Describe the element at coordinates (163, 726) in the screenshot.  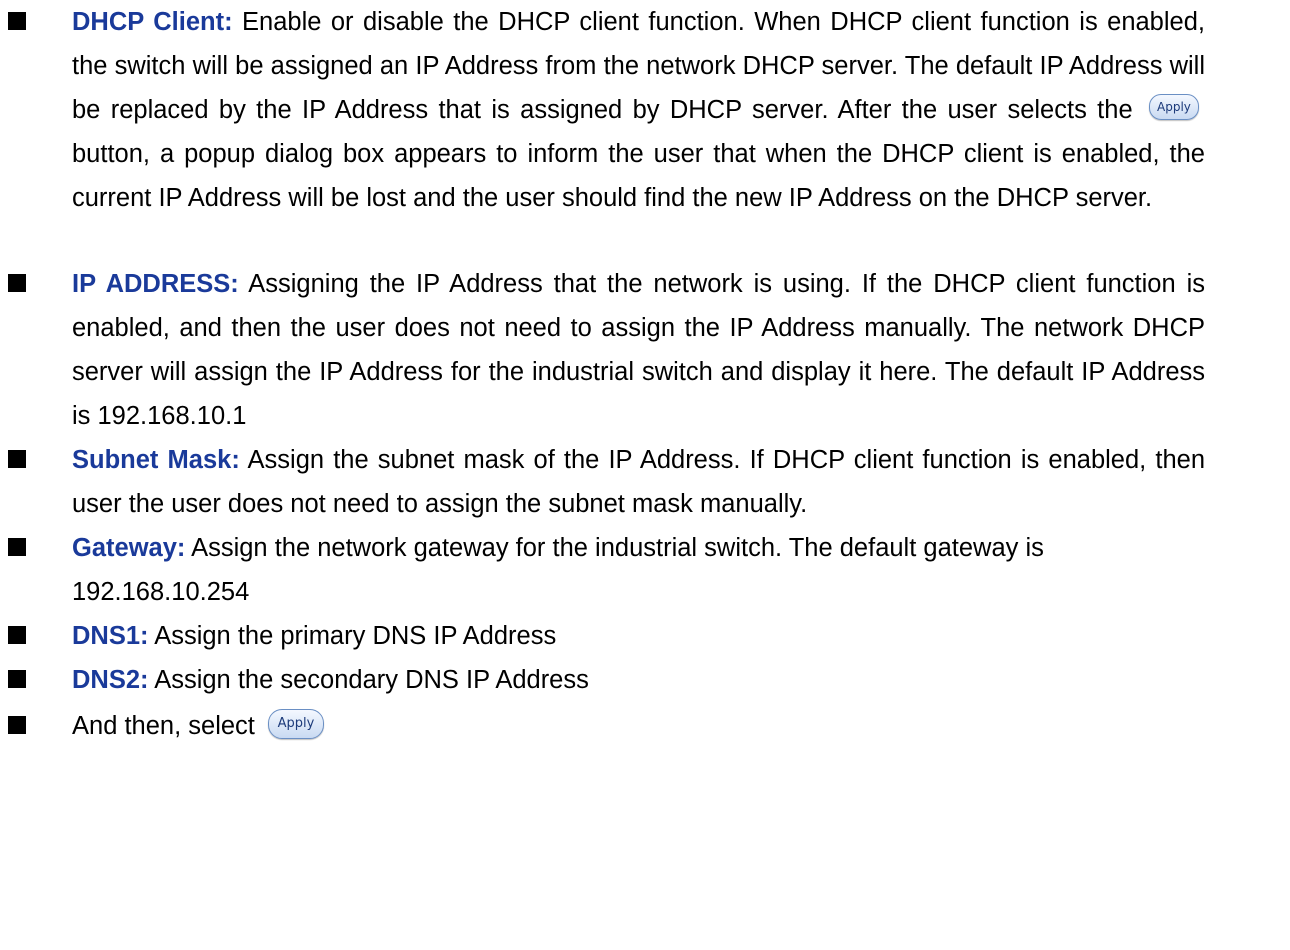
I see `final-step-text: And then, select` at that location.